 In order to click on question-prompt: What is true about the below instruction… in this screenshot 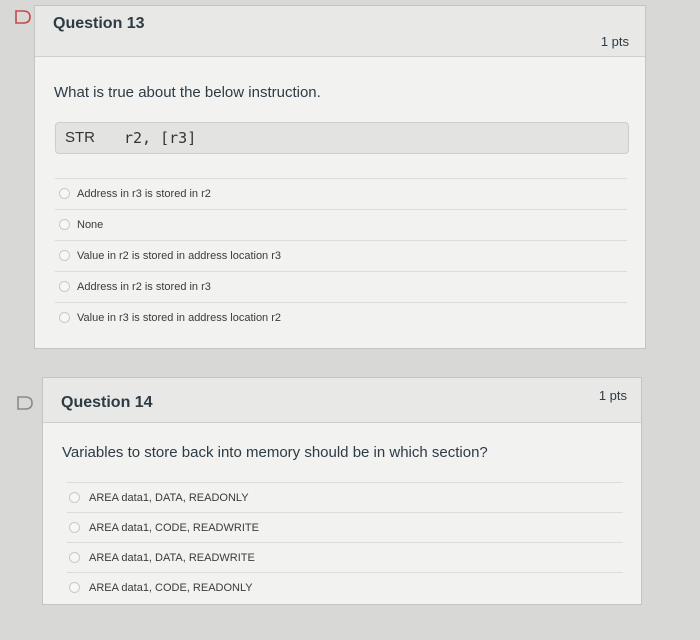, I will do `click(187, 92)`.